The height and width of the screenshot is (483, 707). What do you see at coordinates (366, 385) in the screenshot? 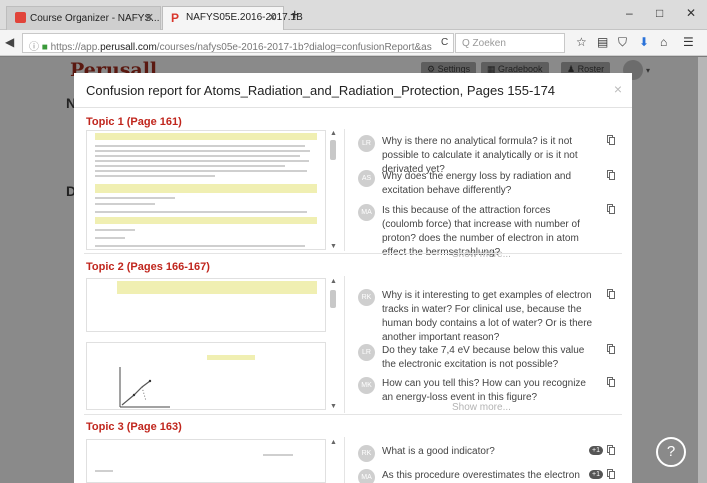
I see `avatar: MK` at bounding box center [366, 385].